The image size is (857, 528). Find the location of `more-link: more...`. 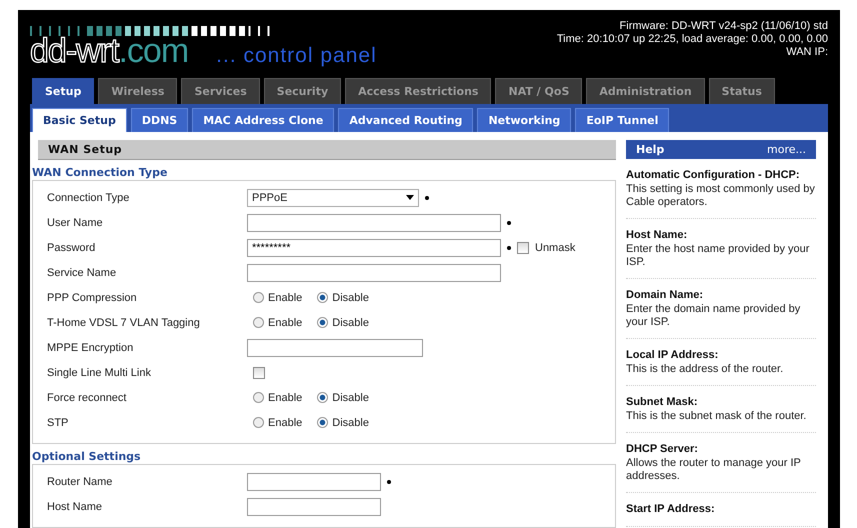

more-link: more... is located at coordinates (786, 149).